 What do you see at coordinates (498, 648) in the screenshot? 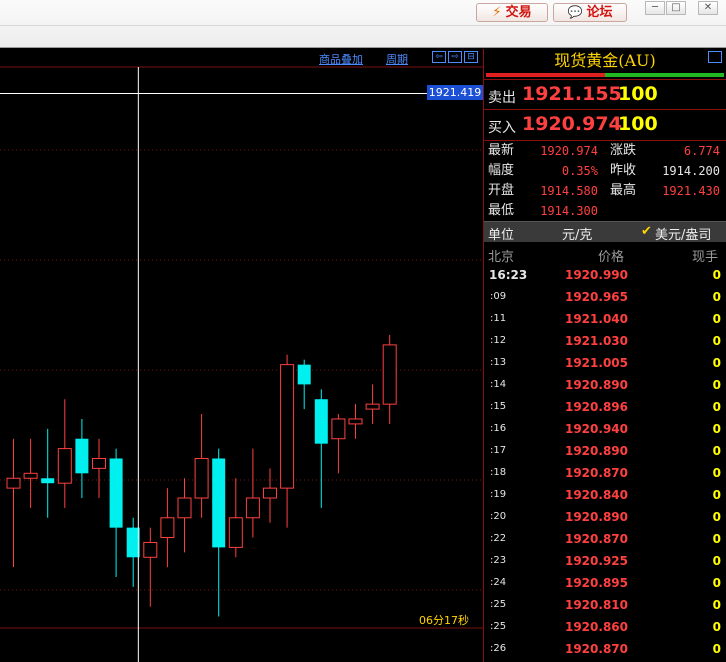
I see `tick-time: :26` at bounding box center [498, 648].